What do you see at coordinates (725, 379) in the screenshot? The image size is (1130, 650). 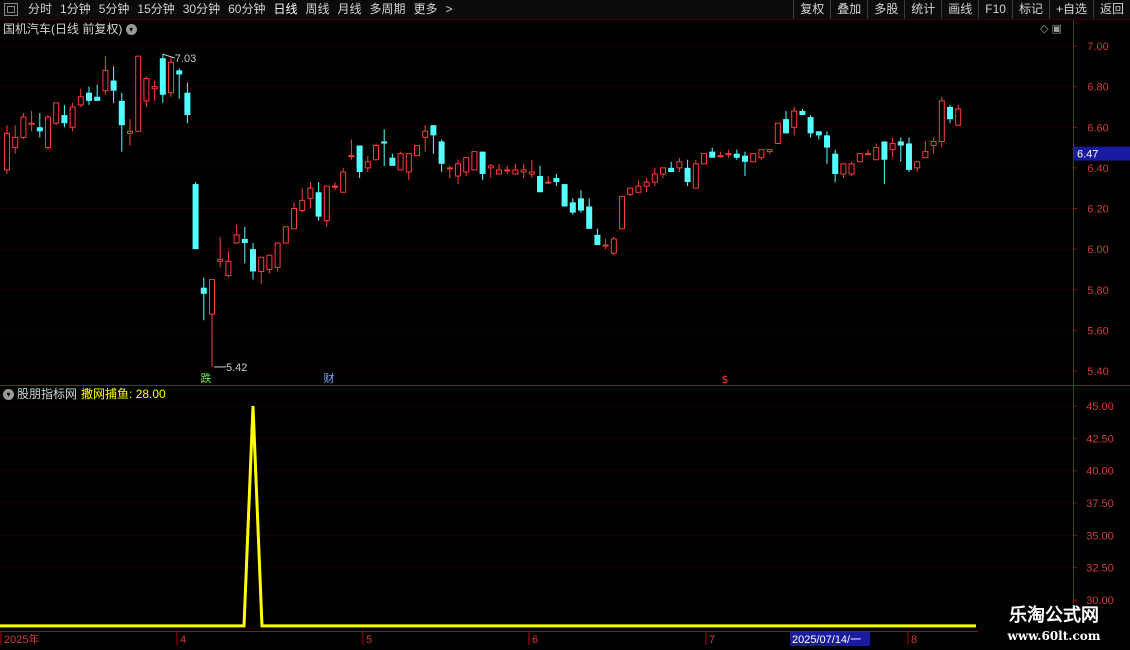 I see `event-marker-dollar: $` at bounding box center [725, 379].